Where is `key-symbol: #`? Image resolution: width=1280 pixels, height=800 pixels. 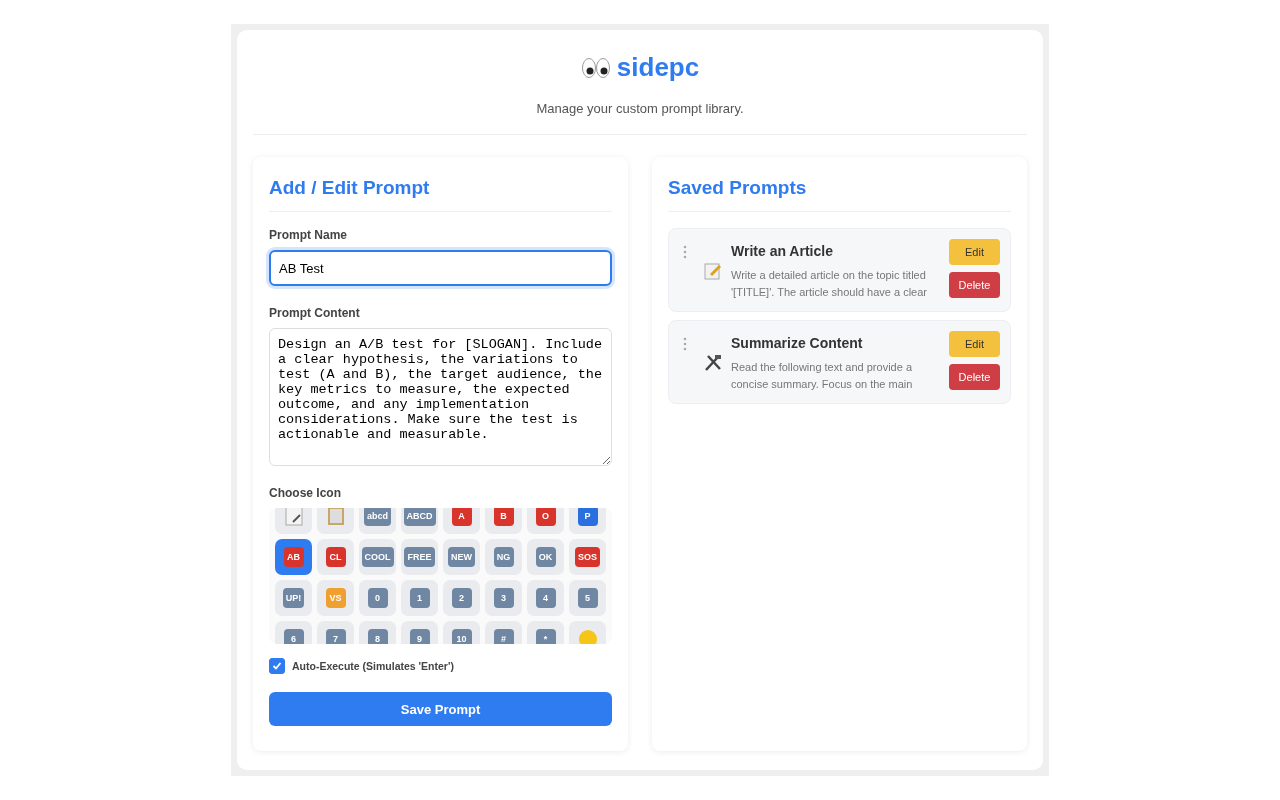
key-symbol: # is located at coordinates (503, 636).